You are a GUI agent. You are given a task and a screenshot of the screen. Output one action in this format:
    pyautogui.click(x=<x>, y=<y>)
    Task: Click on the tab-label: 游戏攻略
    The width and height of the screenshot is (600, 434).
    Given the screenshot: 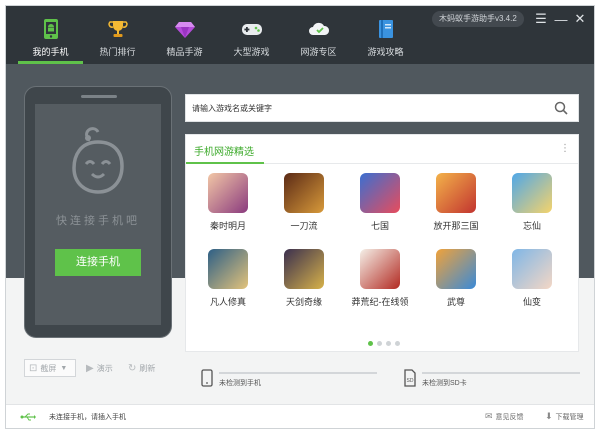 What is the action you would take?
    pyautogui.click(x=385, y=52)
    